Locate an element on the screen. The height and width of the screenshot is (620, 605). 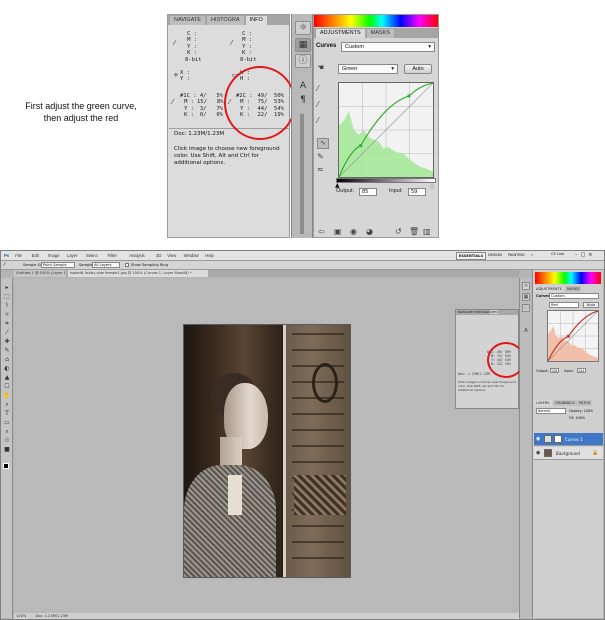
fill-field: Fill: 100% is located at coordinates (577, 418).